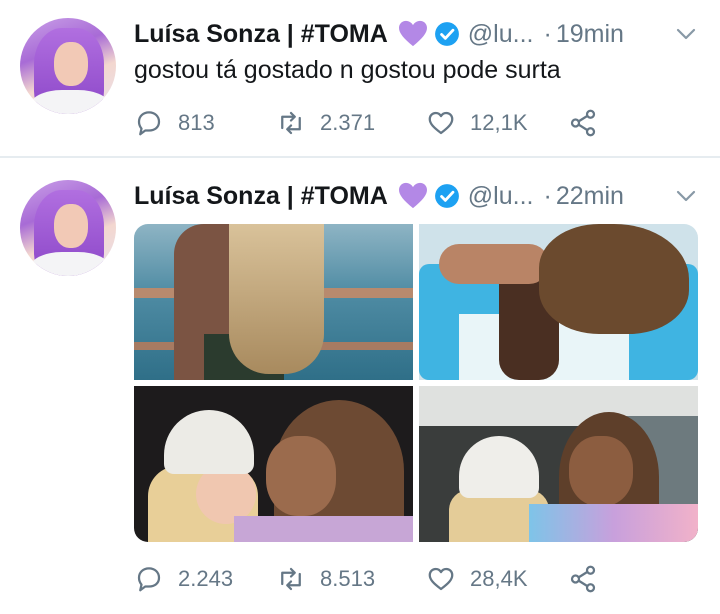 This screenshot has height=614, width=720. I want to click on like-button: 12,1K, so click(497, 123).